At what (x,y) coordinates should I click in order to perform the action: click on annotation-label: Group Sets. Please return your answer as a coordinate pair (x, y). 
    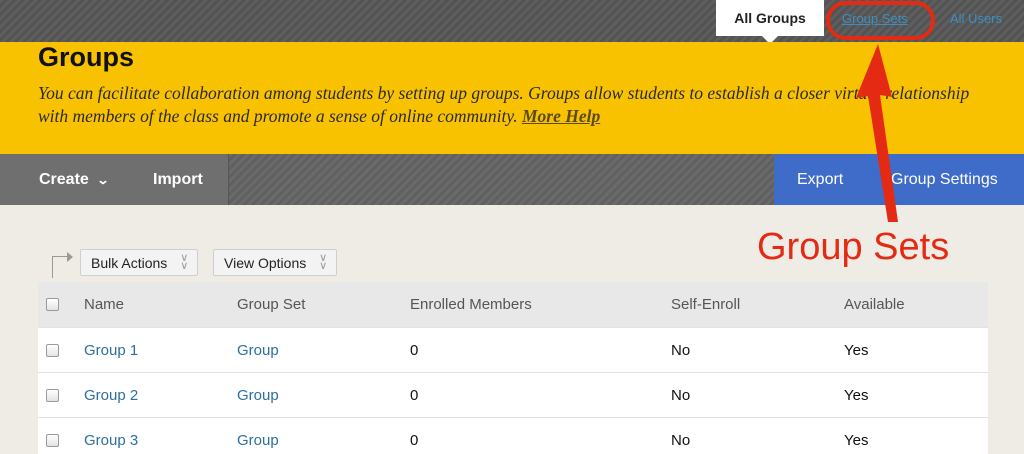
    Looking at the image, I should click on (853, 247).